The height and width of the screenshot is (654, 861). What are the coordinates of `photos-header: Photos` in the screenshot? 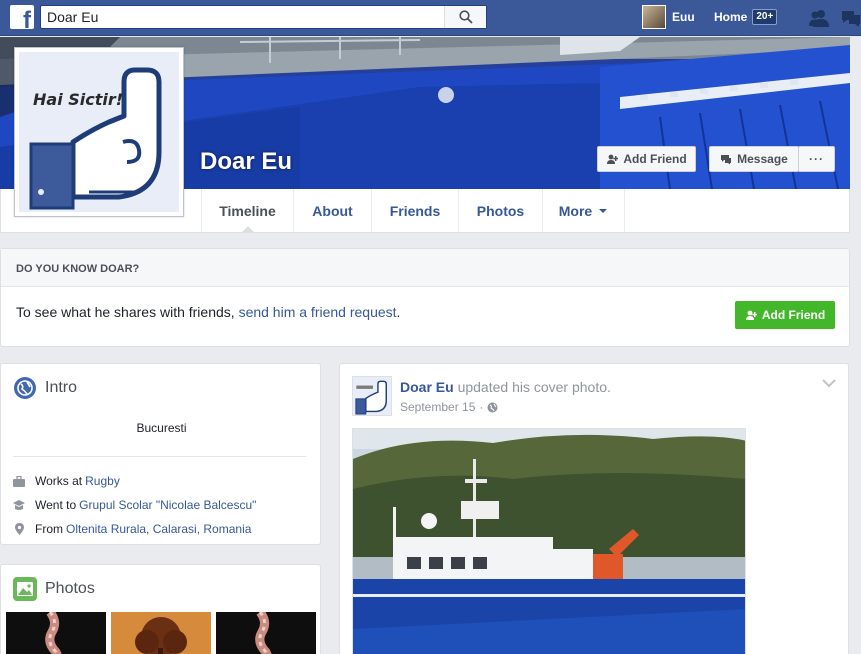 It's located at (54, 589).